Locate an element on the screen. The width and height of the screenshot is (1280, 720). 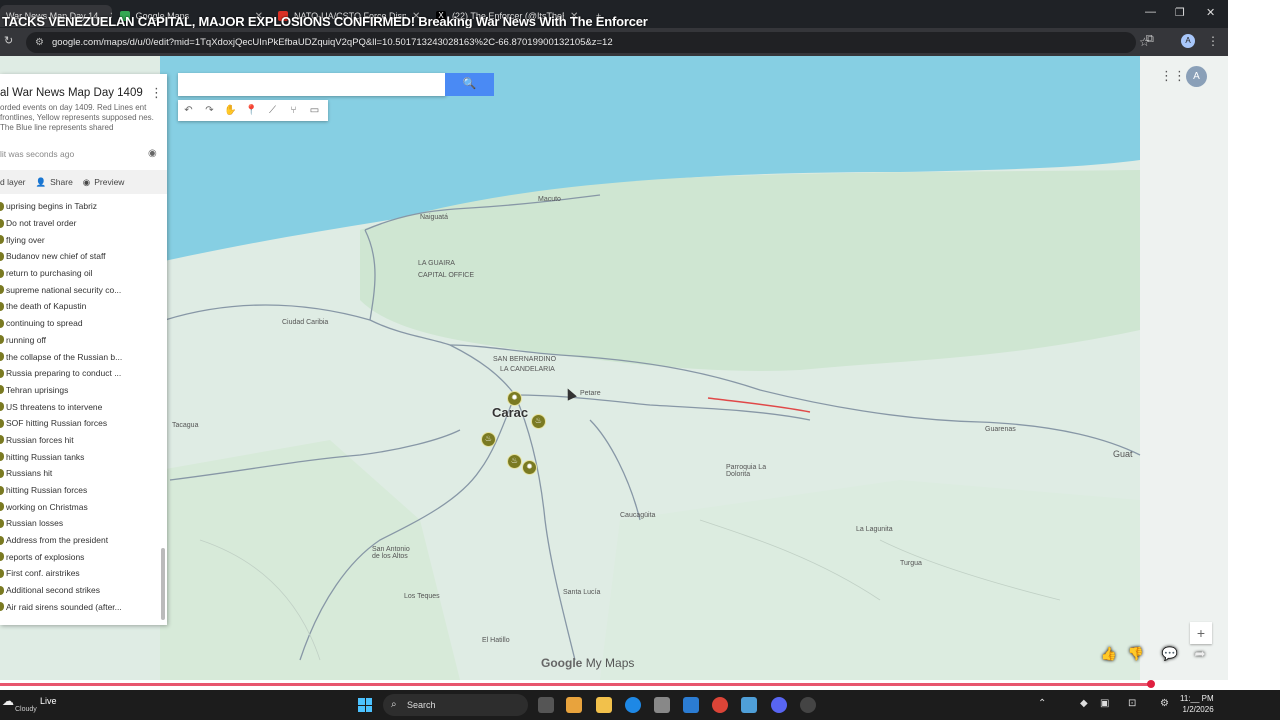
extensions-icon: ⧉ is located at coordinates (1150, 39).